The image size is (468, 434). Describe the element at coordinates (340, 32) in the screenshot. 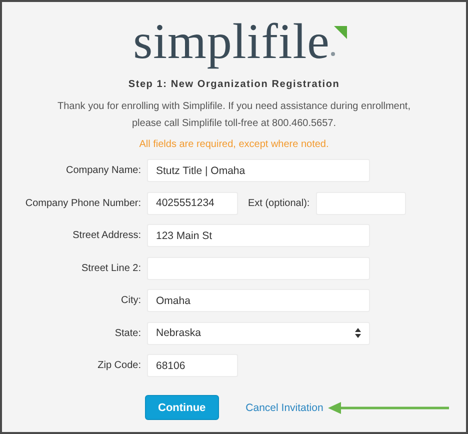

I see `triangle-icon` at that location.